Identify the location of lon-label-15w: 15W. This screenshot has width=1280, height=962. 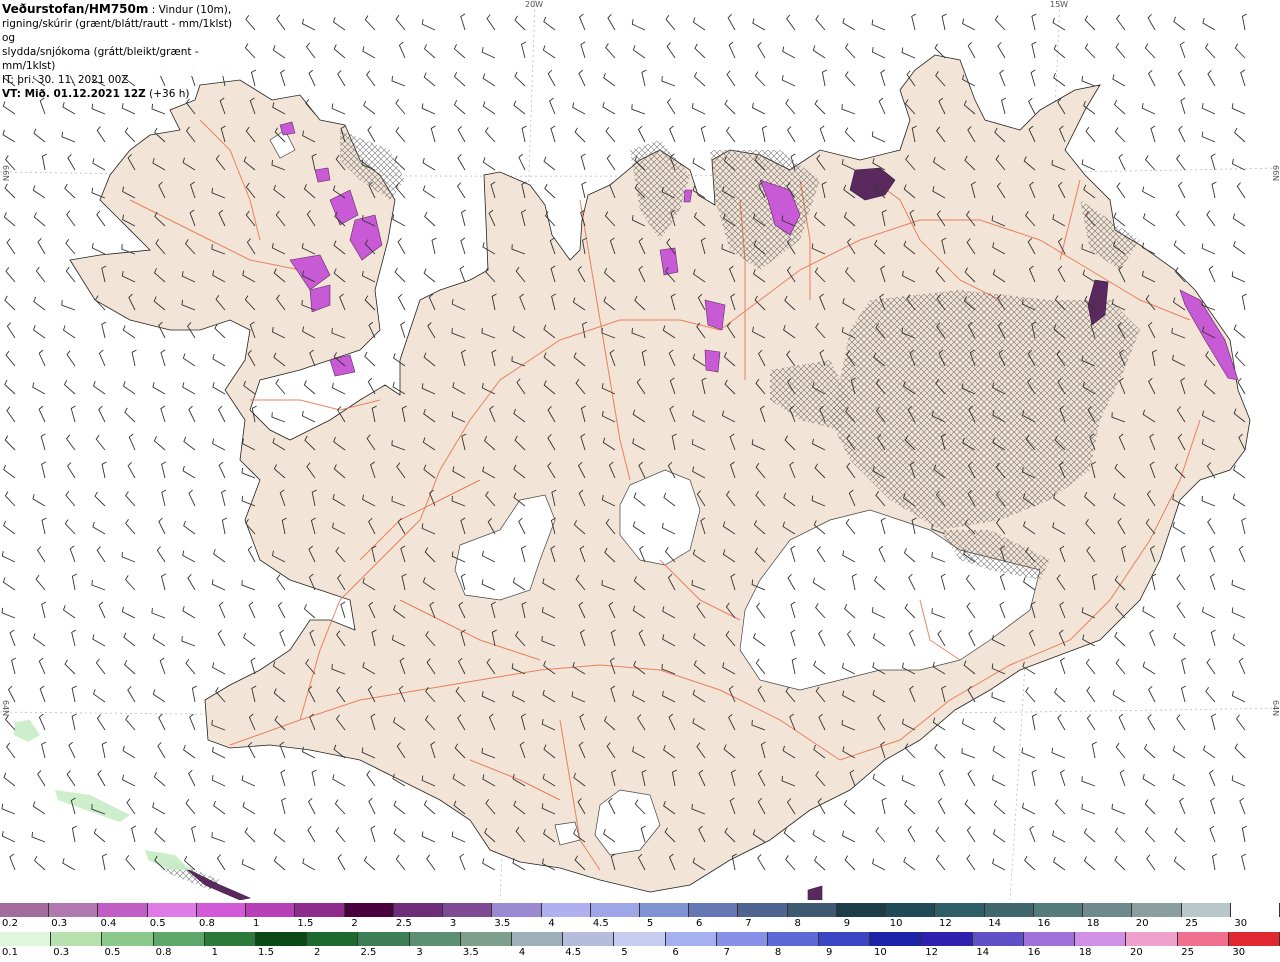
(1059, 4).